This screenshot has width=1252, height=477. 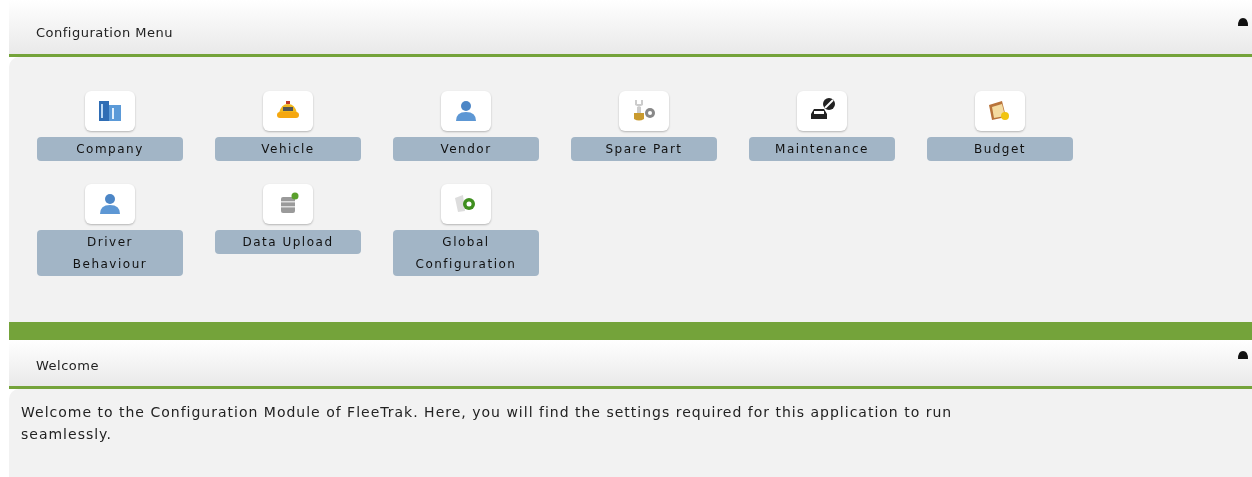 I want to click on panel-title: Configuration Menu, so click(x=104, y=33).